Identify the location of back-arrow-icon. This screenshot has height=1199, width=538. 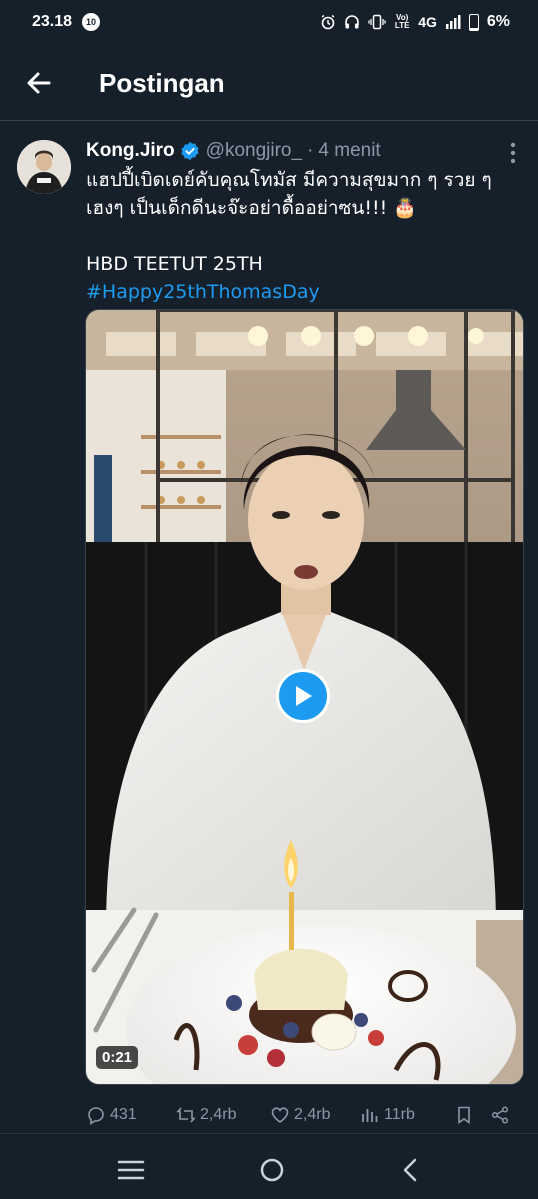
(39, 83).